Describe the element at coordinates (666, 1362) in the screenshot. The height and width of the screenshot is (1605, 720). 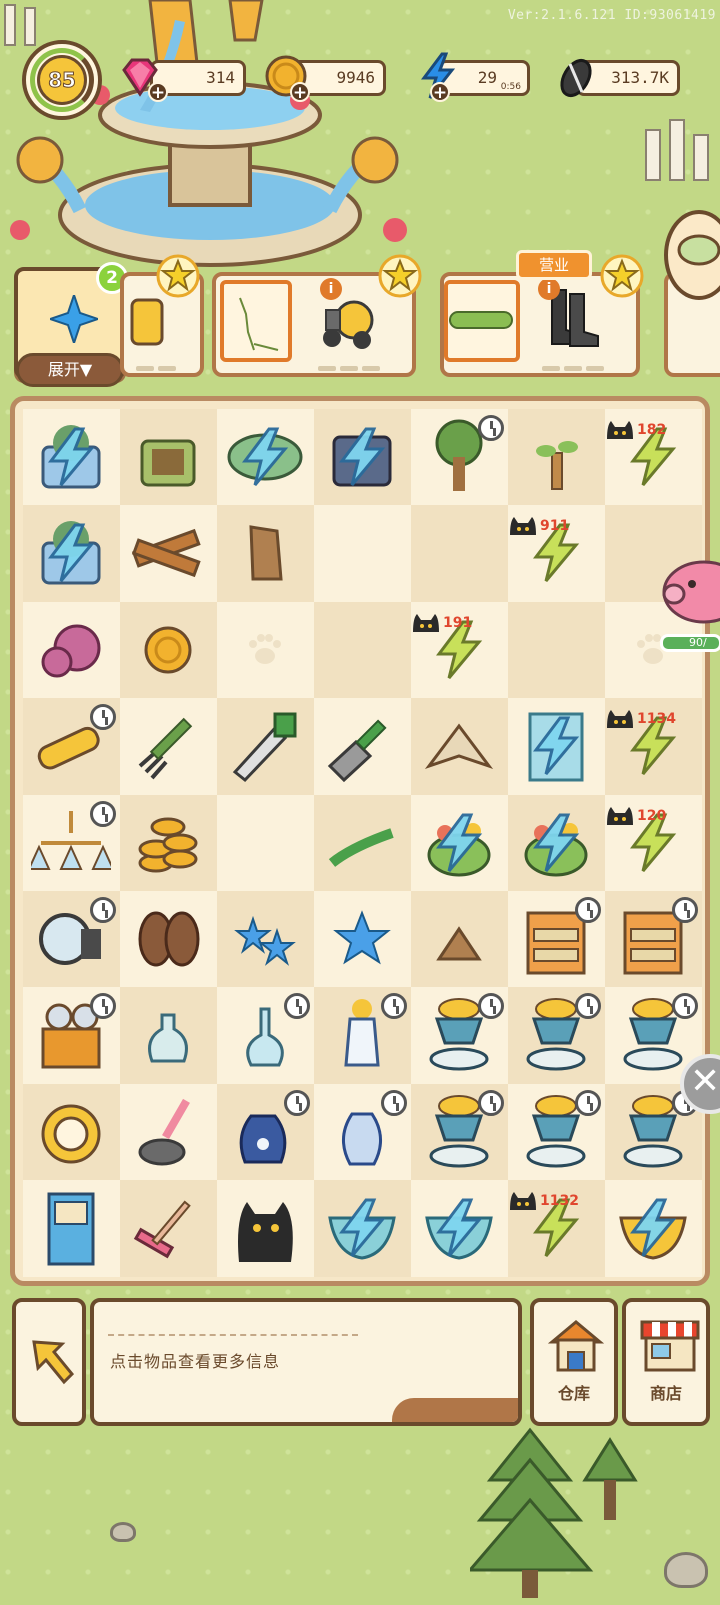
I see `shop-button: 商店` at that location.